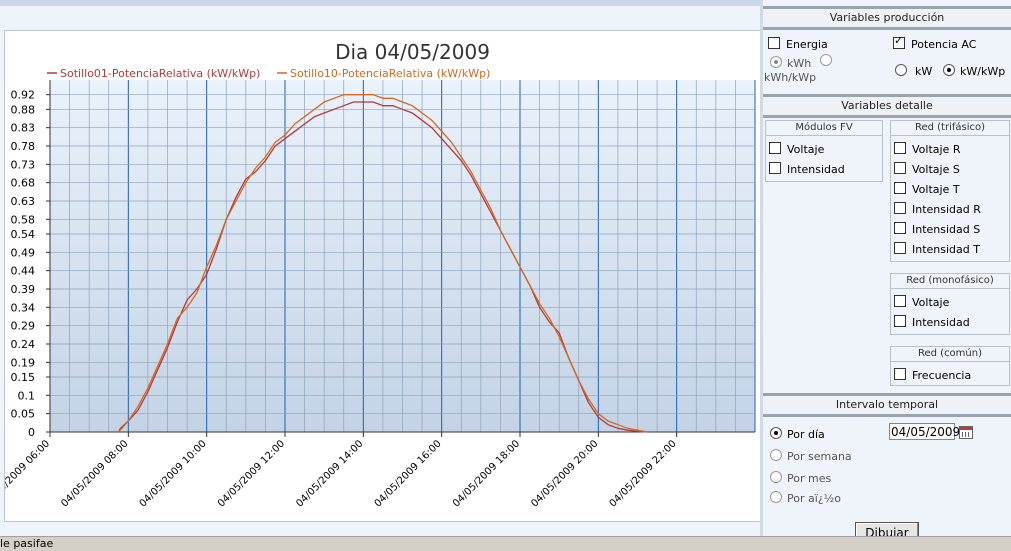  I want to click on kwh-radio, so click(776, 62).